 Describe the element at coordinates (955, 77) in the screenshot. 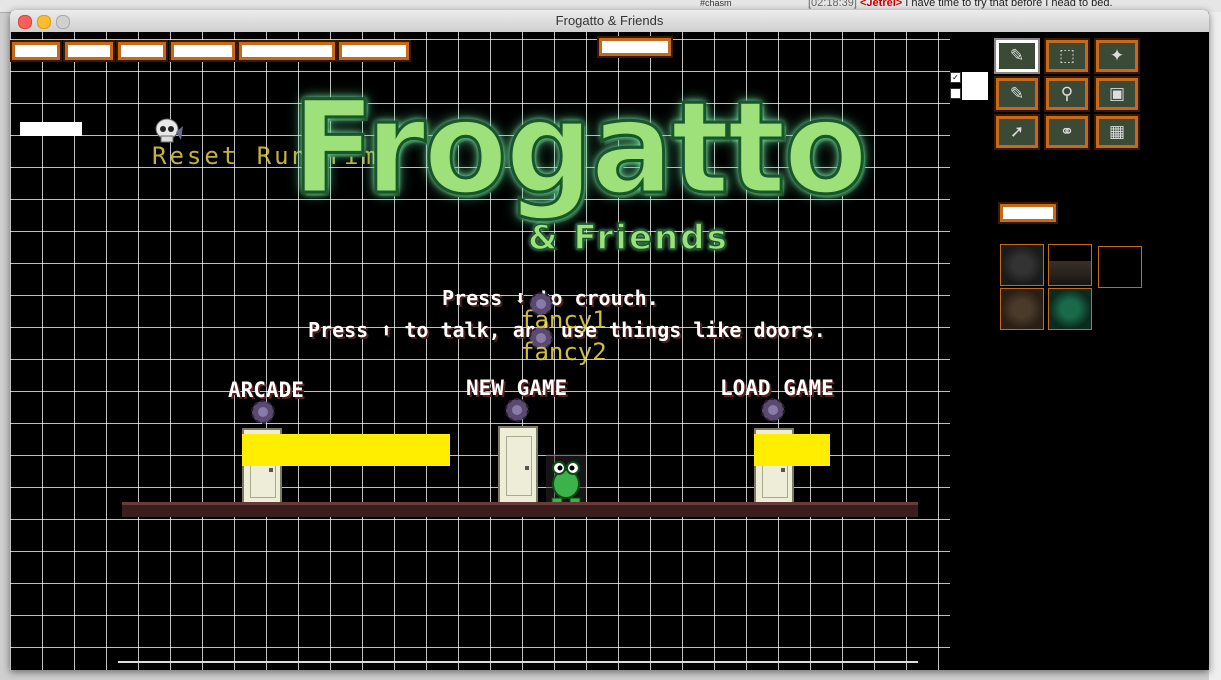

I see `checkbox-1: ✓` at that location.